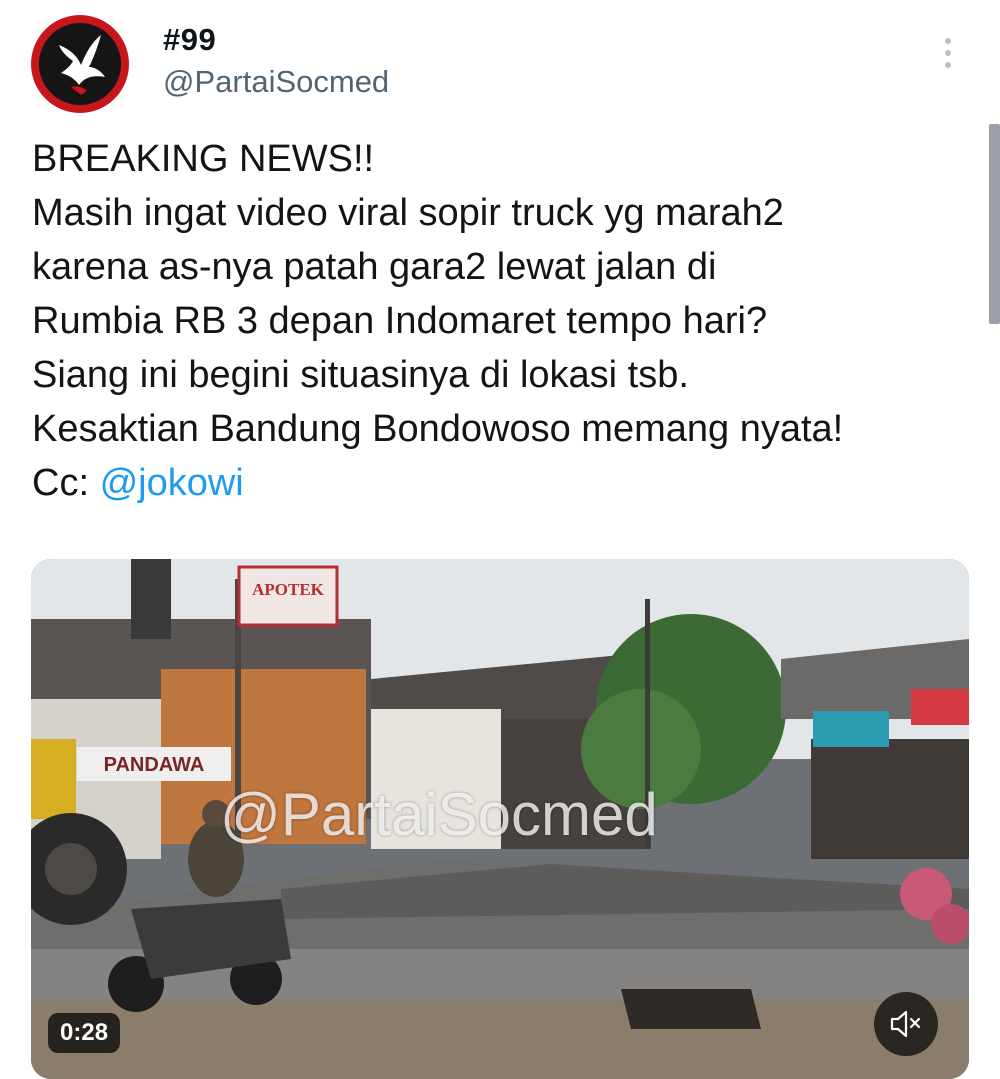 The height and width of the screenshot is (1079, 1000). I want to click on tweet-line: Rumbia RB 3 depan Indomaret tempo hari?, so click(400, 321).